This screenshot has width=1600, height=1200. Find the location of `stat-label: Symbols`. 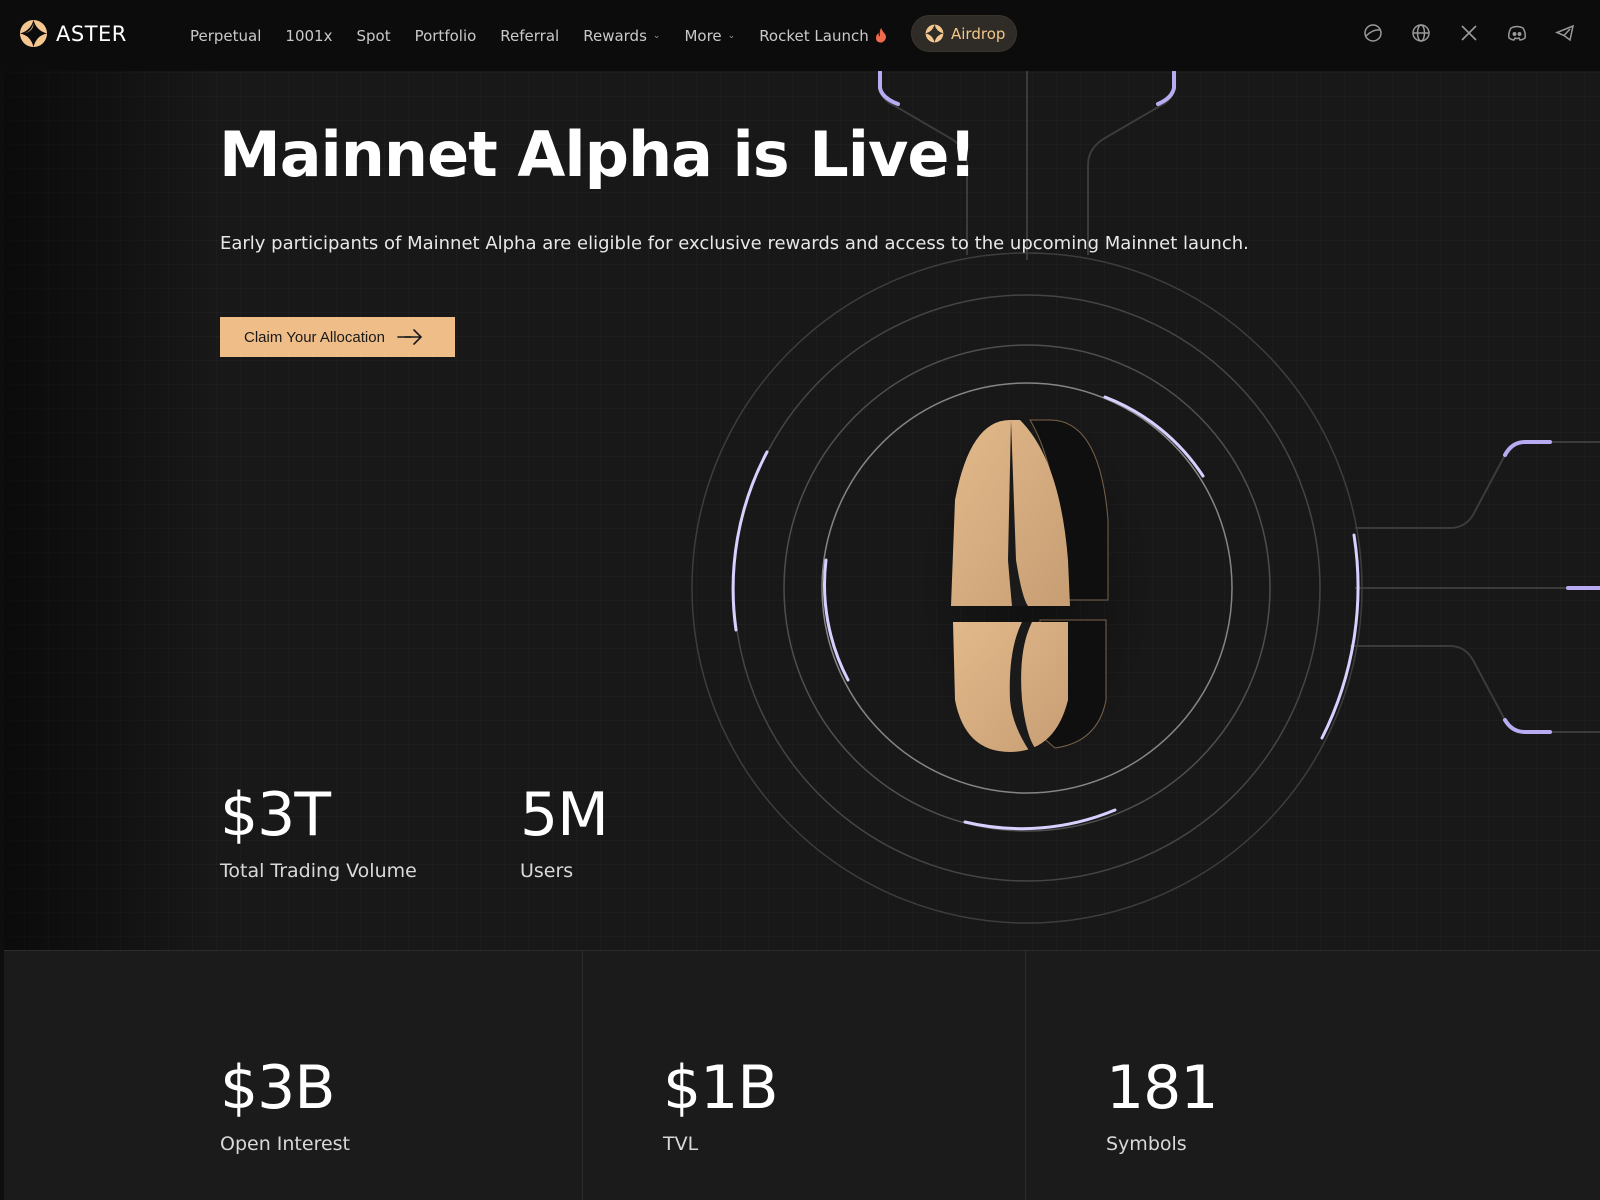

stat-label: Symbols is located at coordinates (1146, 1144).